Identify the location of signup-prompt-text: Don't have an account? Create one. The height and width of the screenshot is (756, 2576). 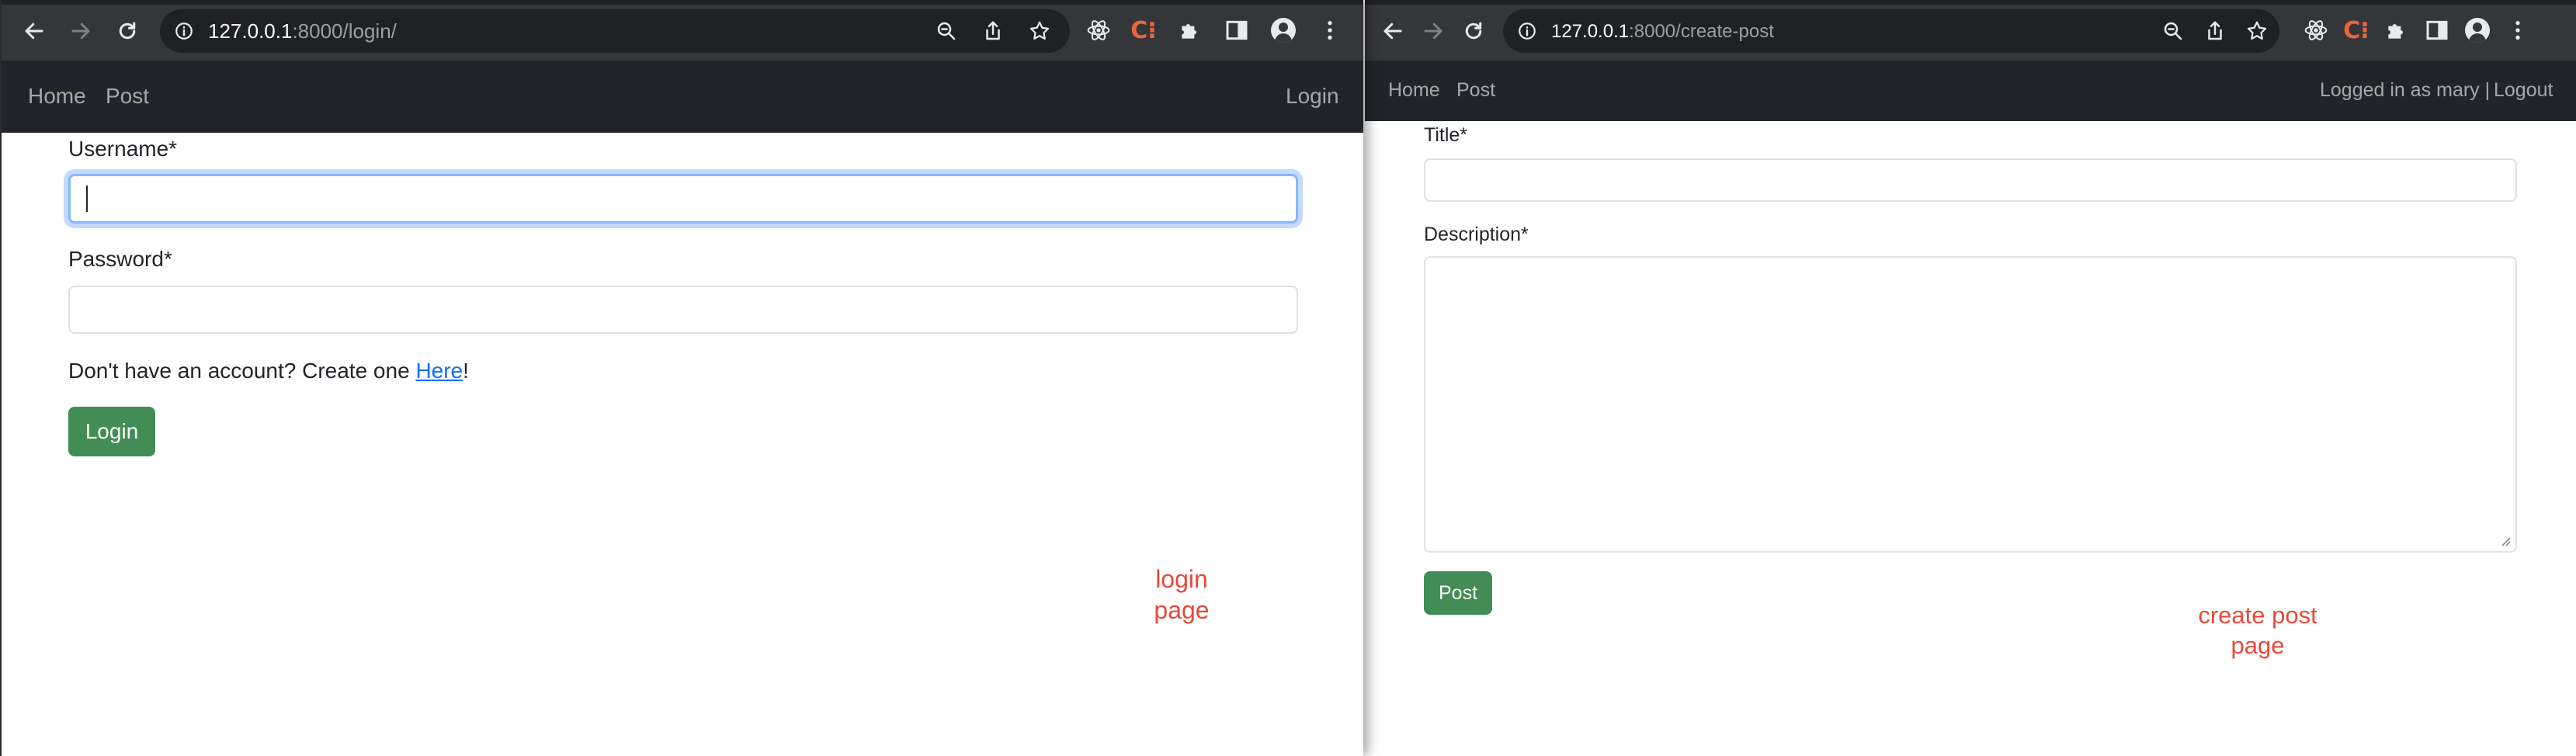
(242, 371).